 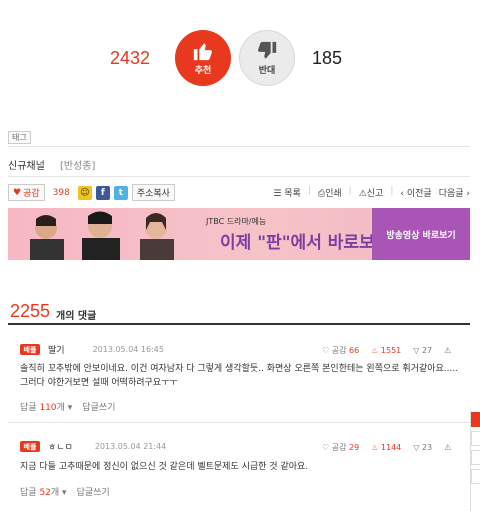 I want to click on recommend-label: 추천, so click(x=203, y=71).